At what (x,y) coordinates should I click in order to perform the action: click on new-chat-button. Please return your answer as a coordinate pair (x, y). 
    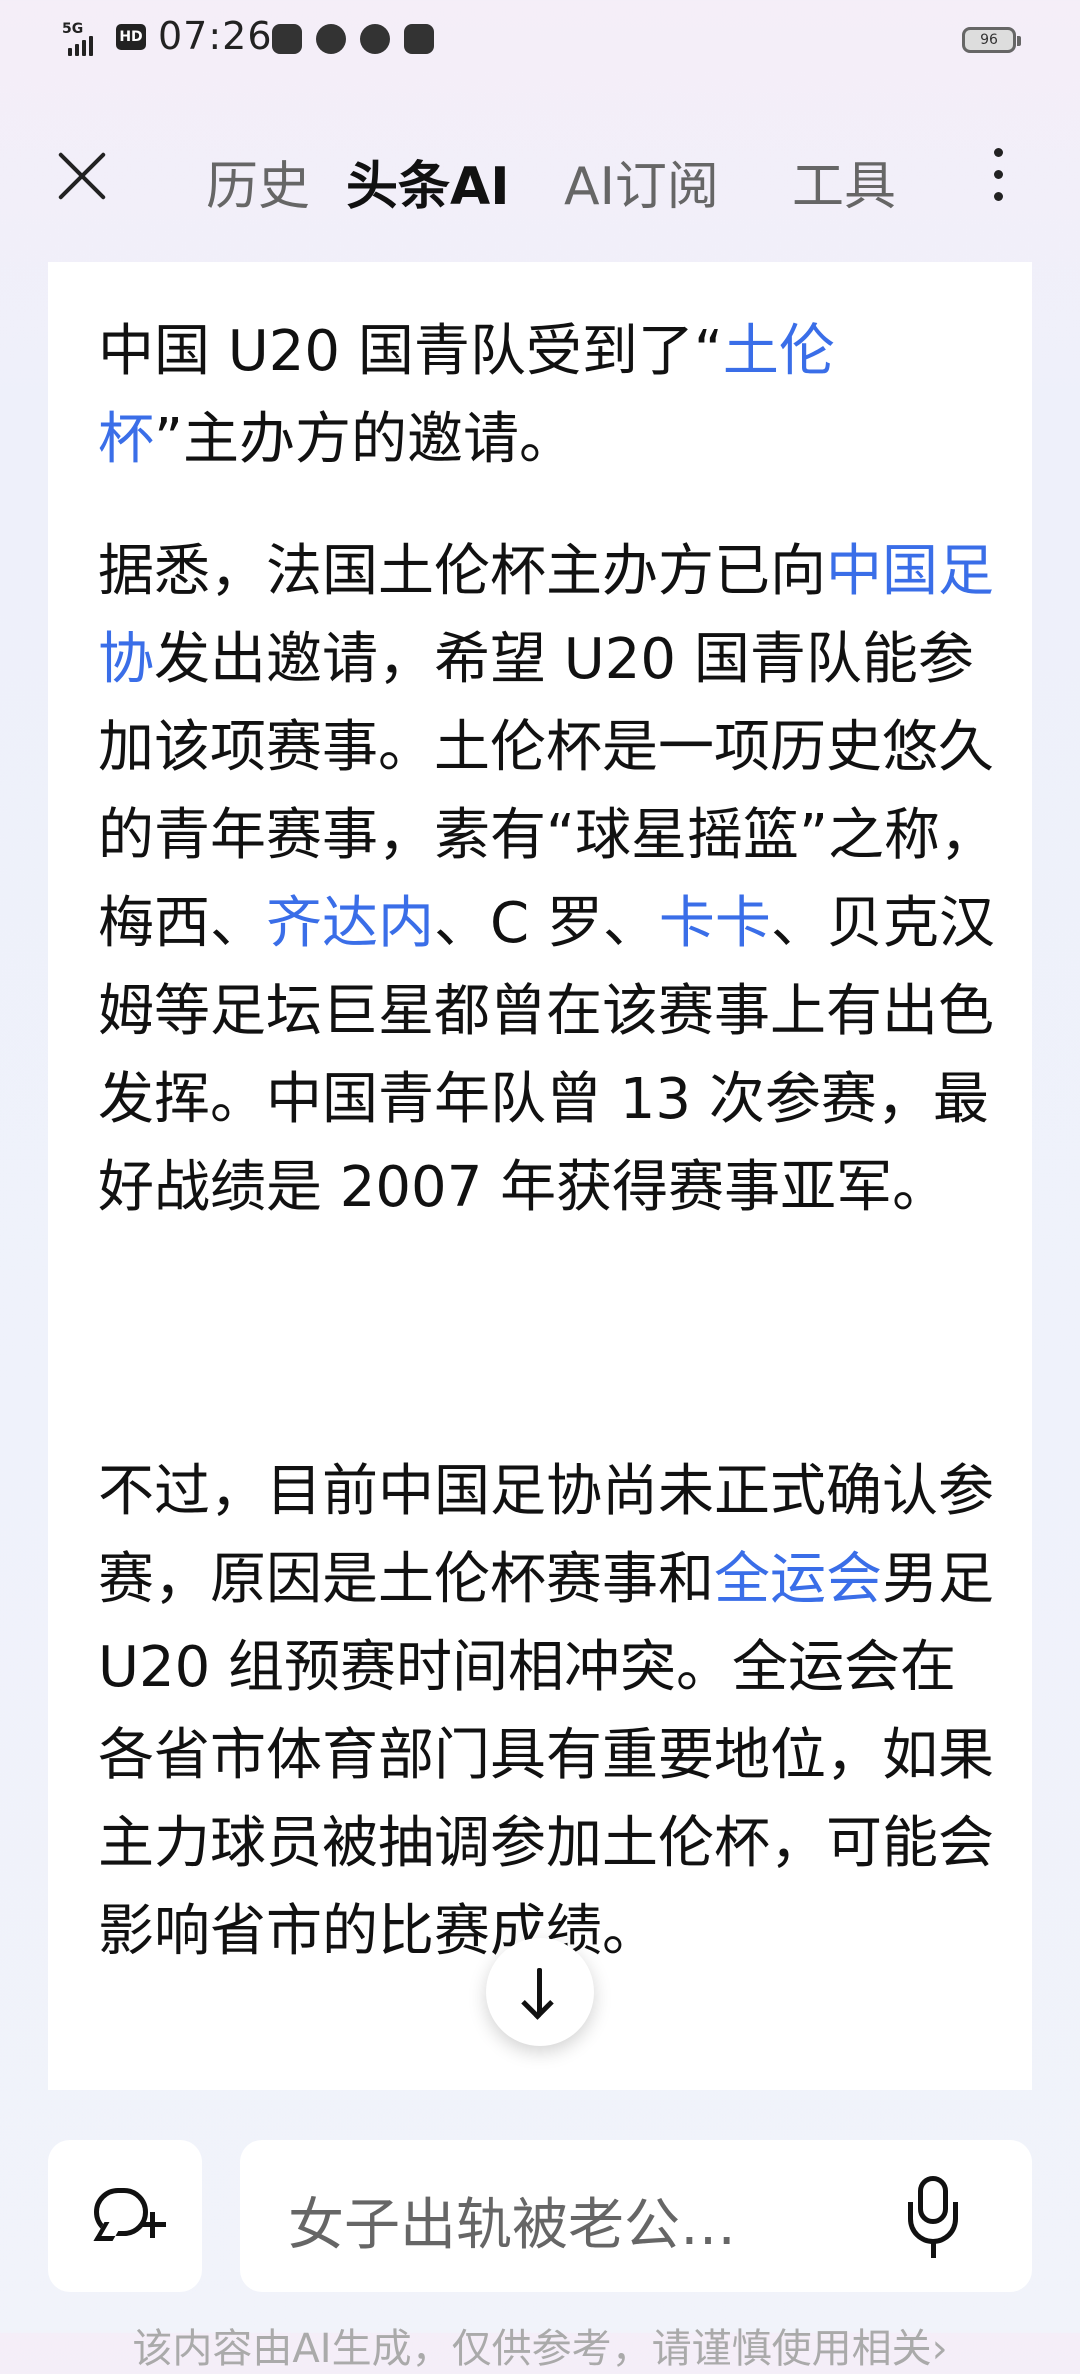
    Looking at the image, I should click on (125, 2216).